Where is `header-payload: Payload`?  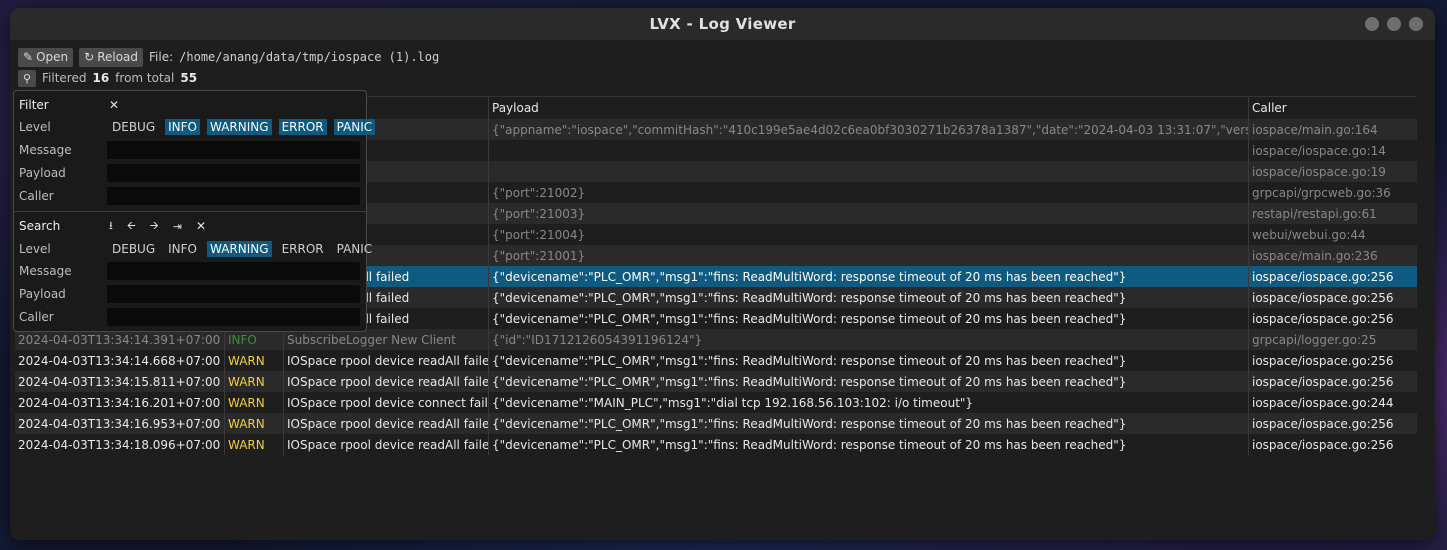 header-payload: Payload is located at coordinates (869, 108).